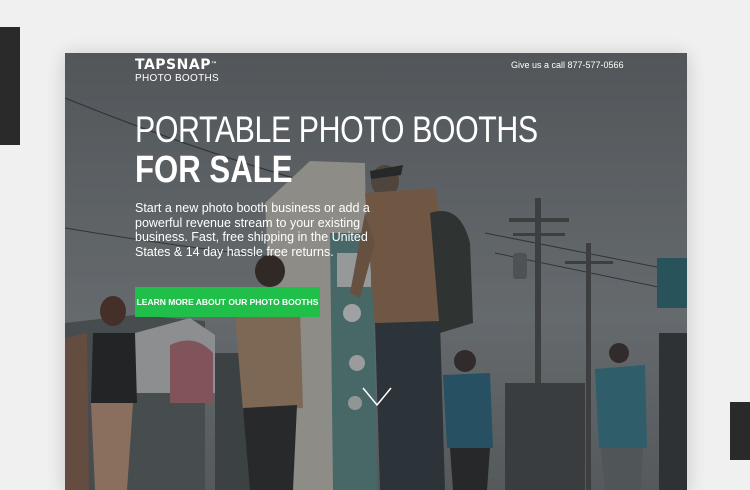  Describe the element at coordinates (336, 129) in the screenshot. I see `headline-line-1: PORTABLE PHOTO BOOTHS` at that location.